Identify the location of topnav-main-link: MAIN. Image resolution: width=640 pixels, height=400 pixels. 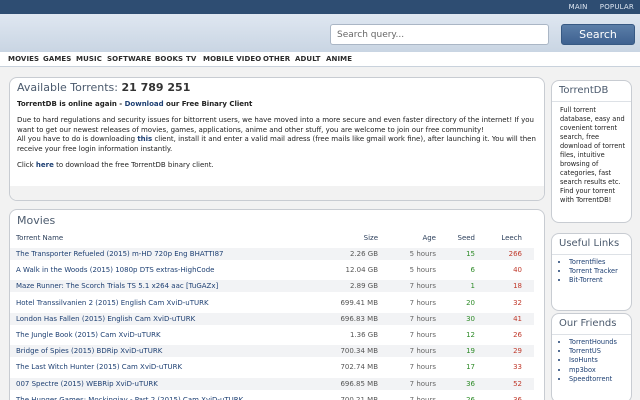
(578, 7).